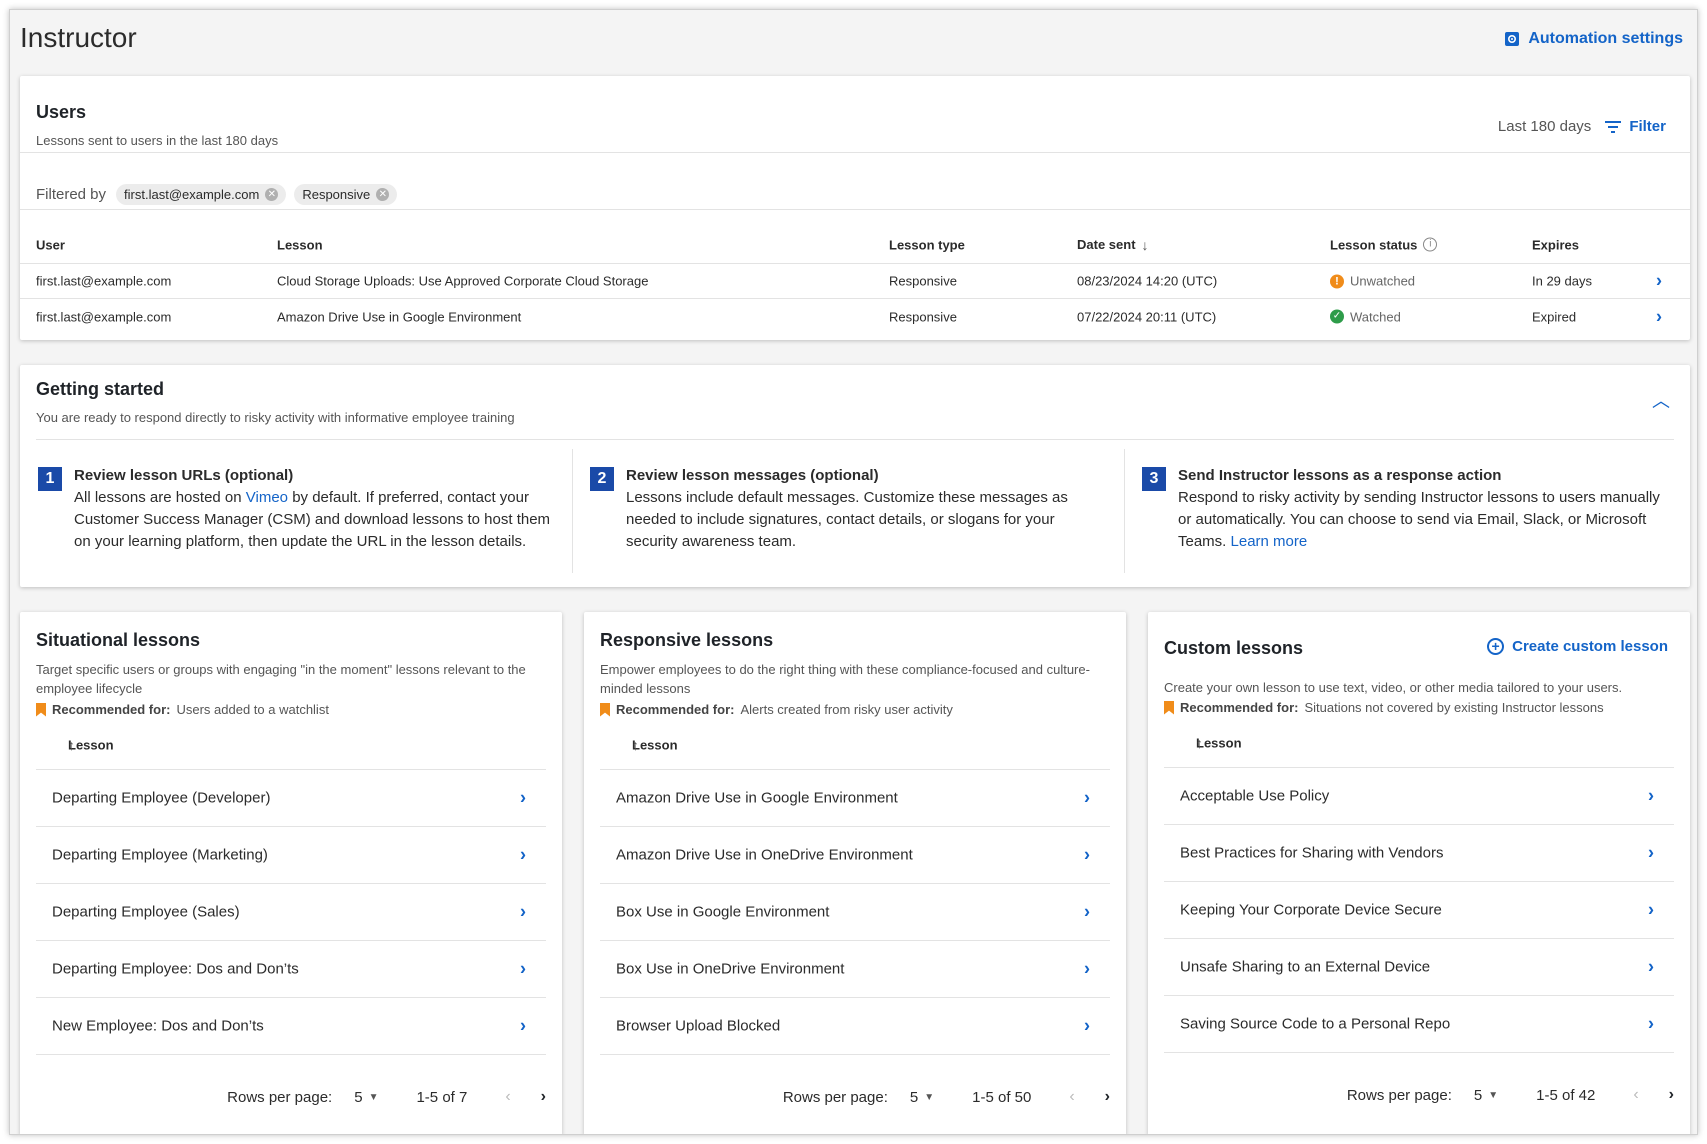 The image size is (1707, 1144). I want to click on users-title: Users, so click(61, 112).